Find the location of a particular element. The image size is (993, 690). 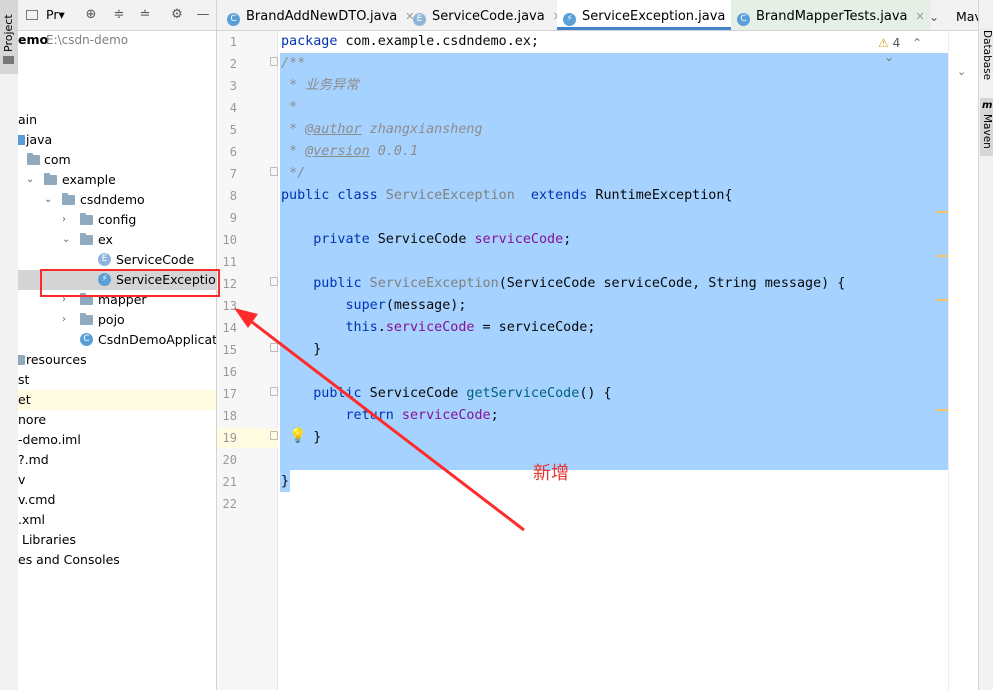

tree-item-main: ain is located at coordinates (117, 120).